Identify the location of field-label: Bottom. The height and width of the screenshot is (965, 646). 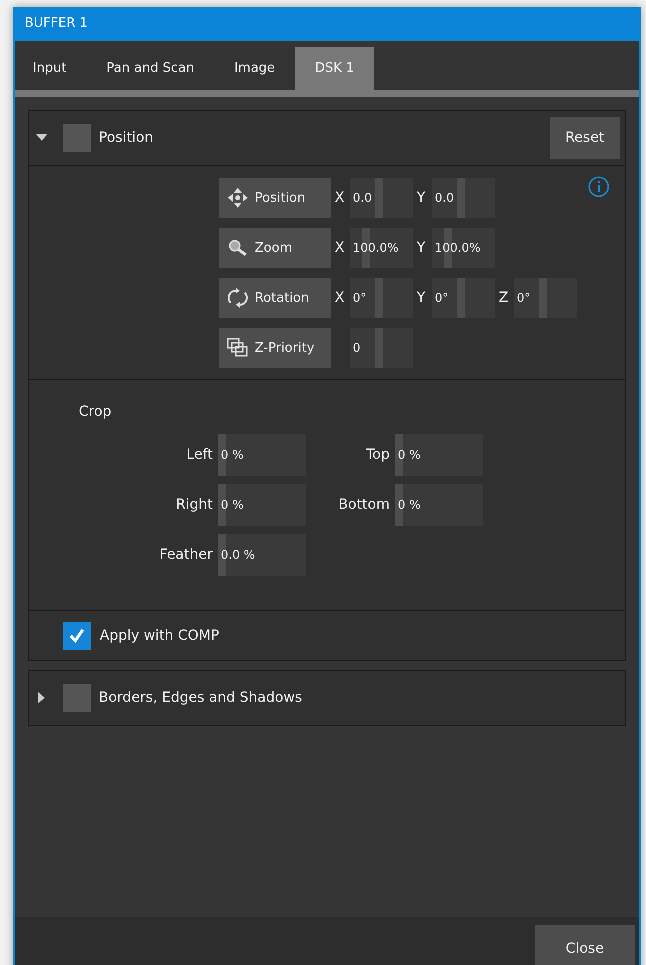
(364, 505).